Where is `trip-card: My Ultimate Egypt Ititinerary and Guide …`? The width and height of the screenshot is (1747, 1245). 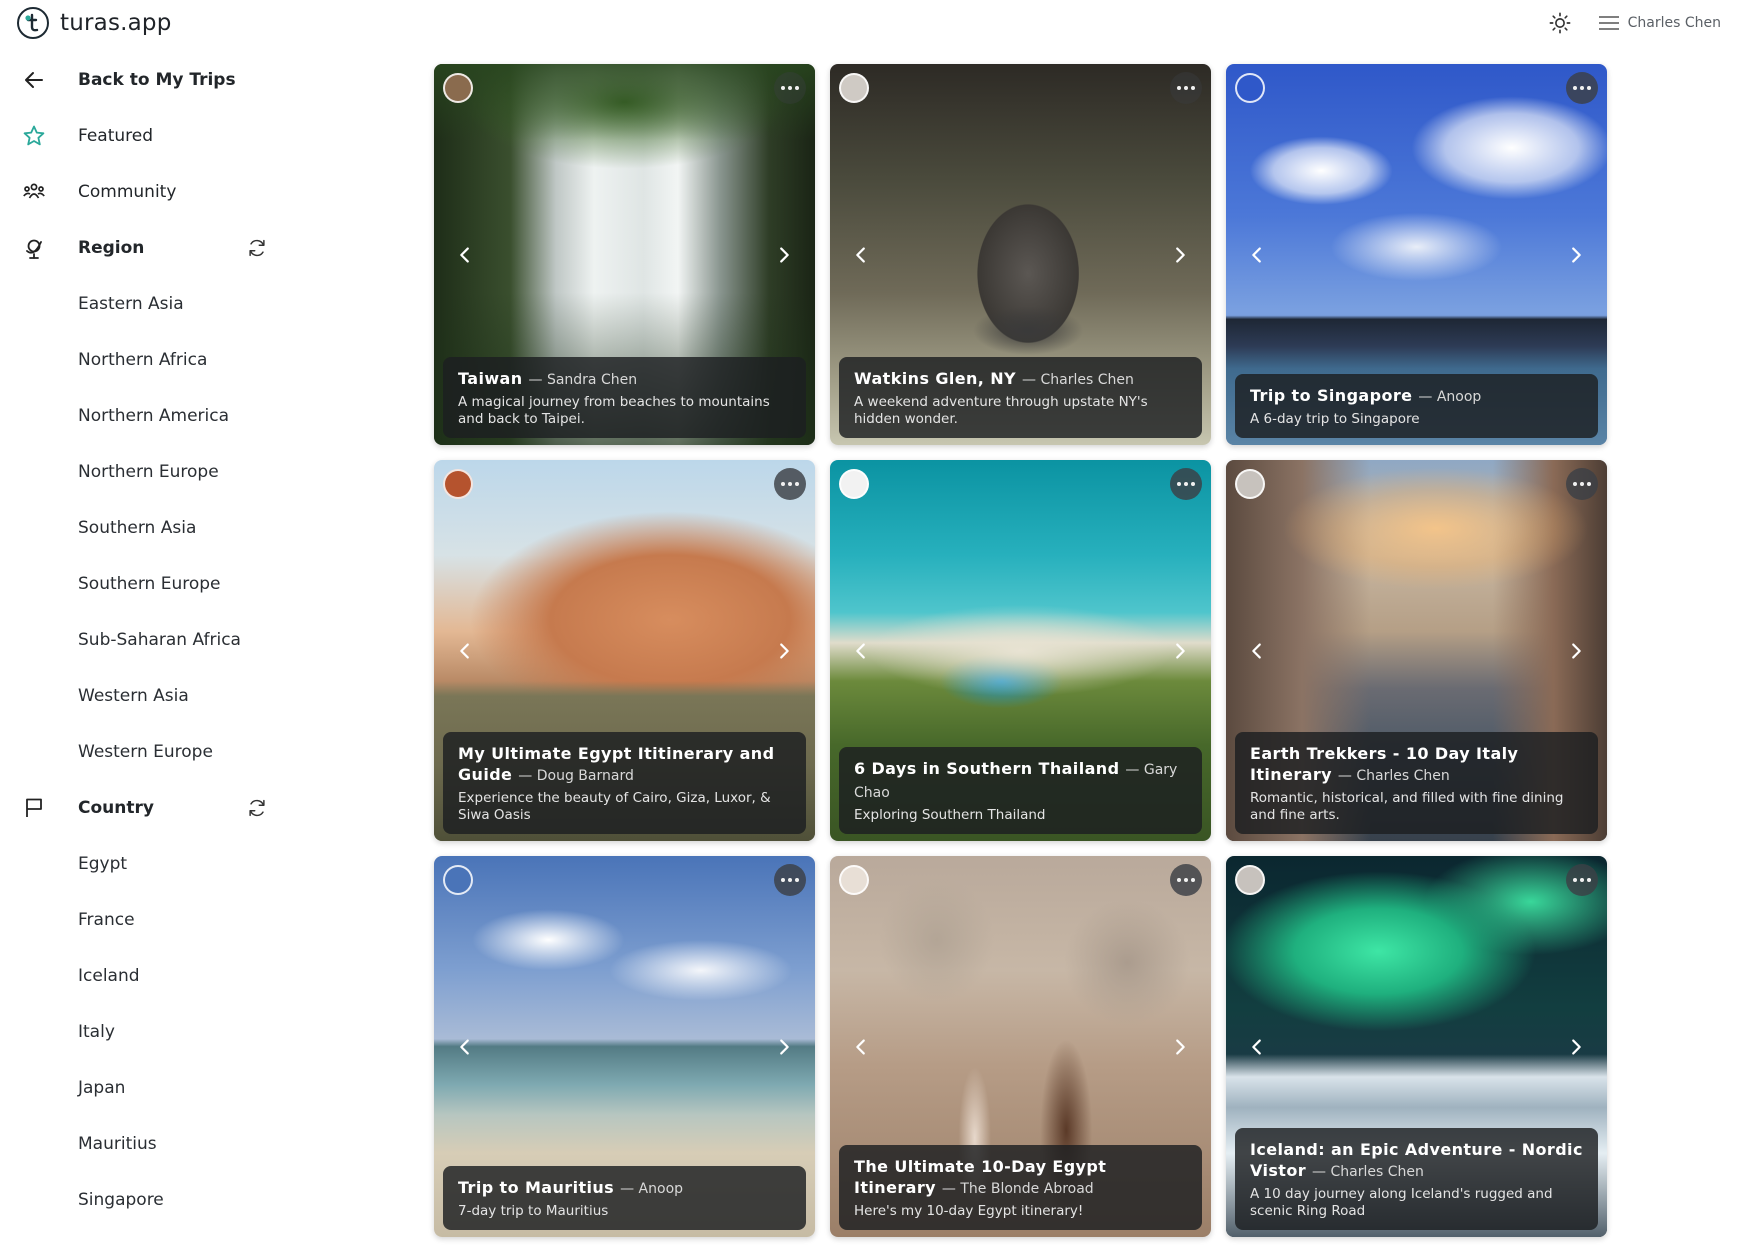 trip-card: My Ultimate Egypt Ititinerary and Guide … is located at coordinates (624, 650).